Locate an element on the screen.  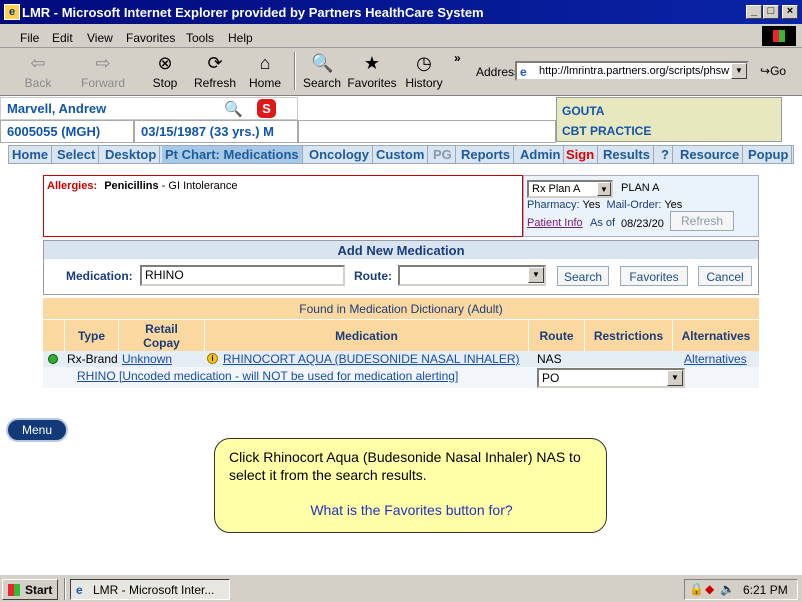
close-button: × is located at coordinates (790, 12).